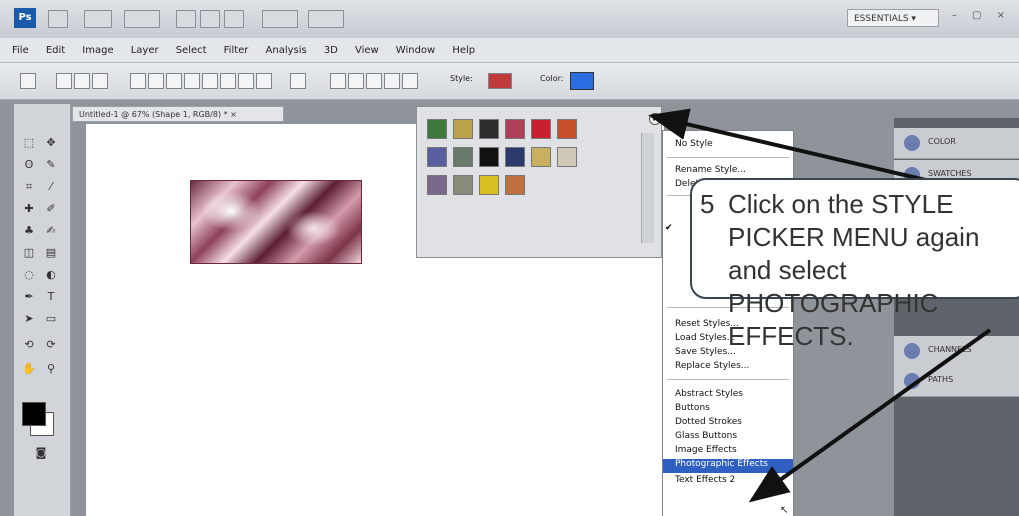 This screenshot has width=1019, height=516. Describe the element at coordinates (707, 204) in the screenshot. I see `step-number: 5` at that location.